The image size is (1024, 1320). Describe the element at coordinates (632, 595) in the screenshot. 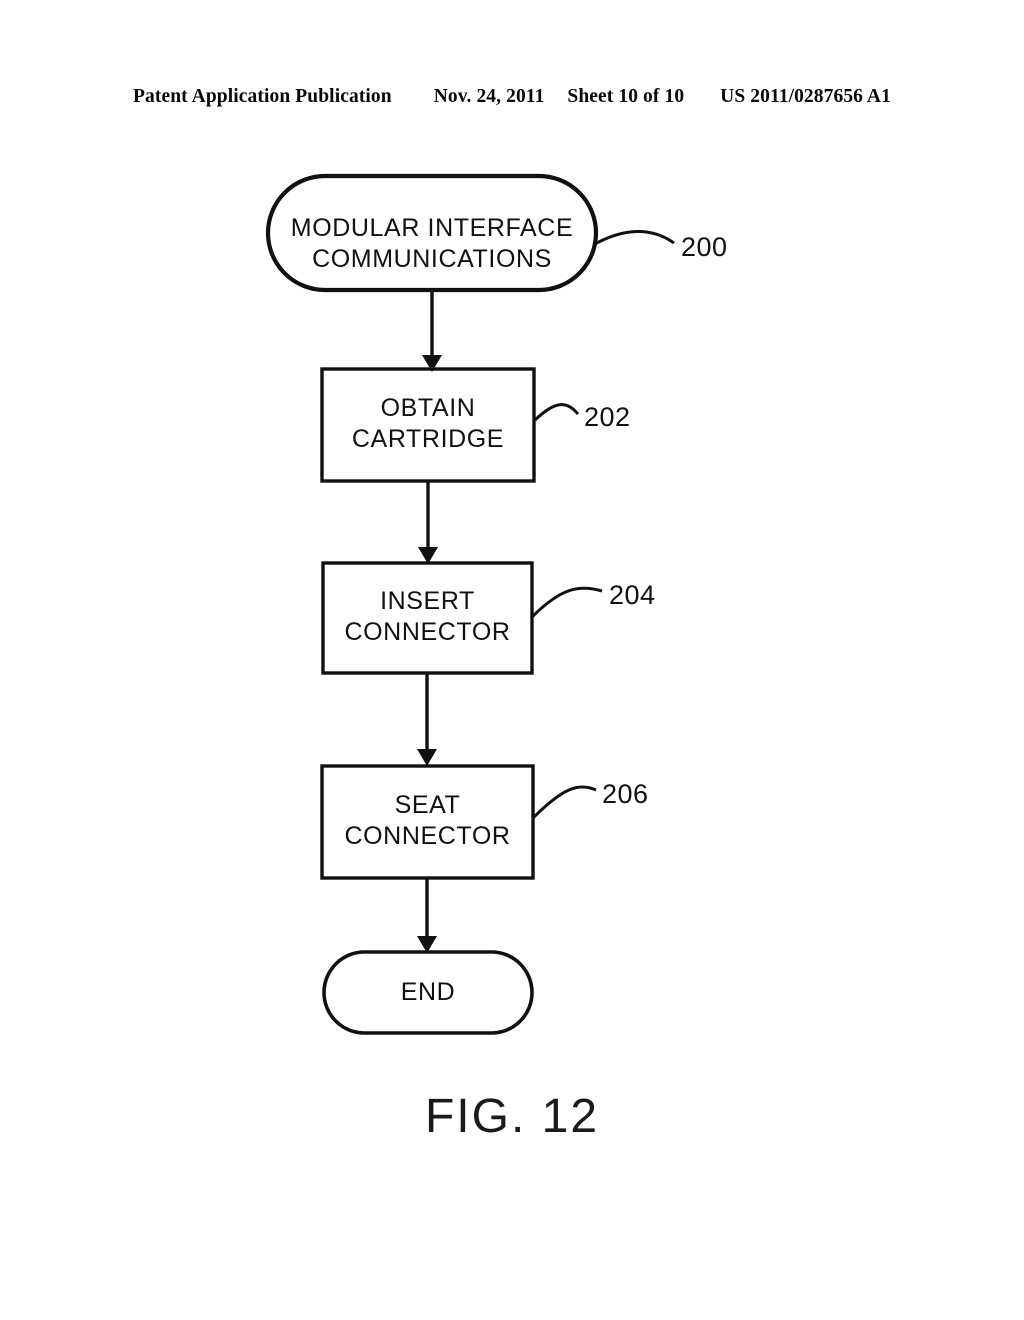

I see `reference-numeral-204: 204` at that location.